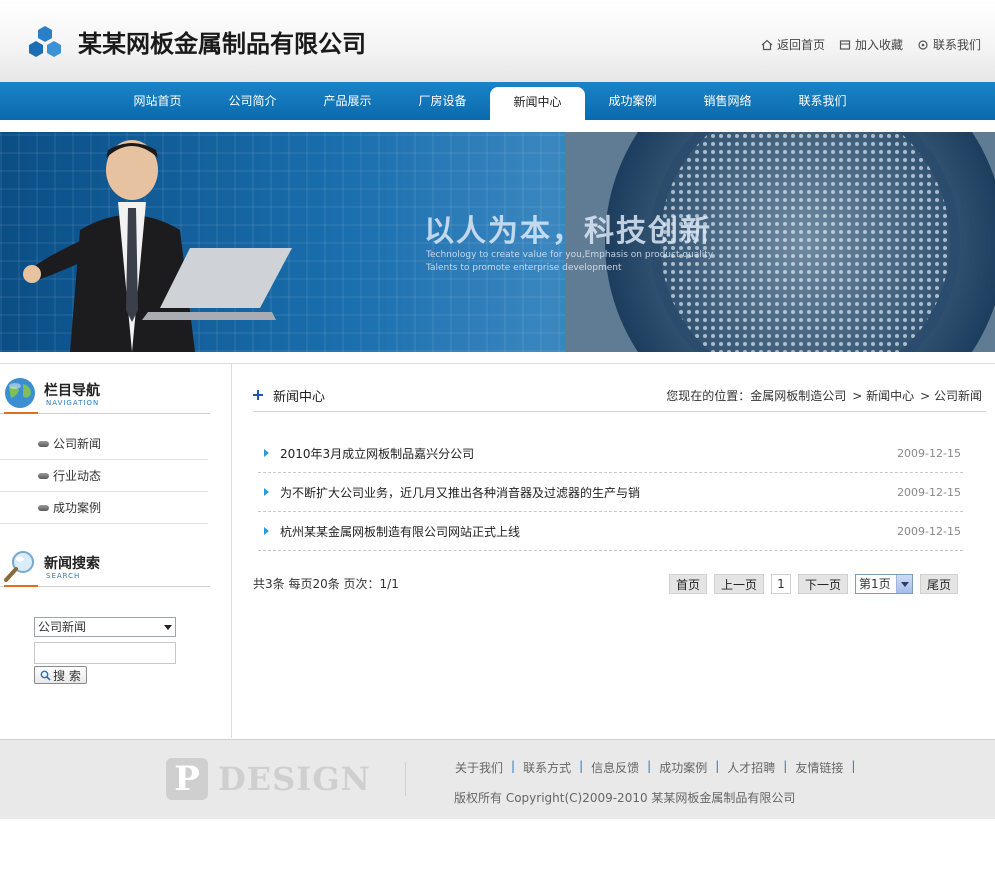 This screenshot has width=995, height=885. Describe the element at coordinates (72, 564) in the screenshot. I see `sidebar-search-title: 新闻搜索` at that location.